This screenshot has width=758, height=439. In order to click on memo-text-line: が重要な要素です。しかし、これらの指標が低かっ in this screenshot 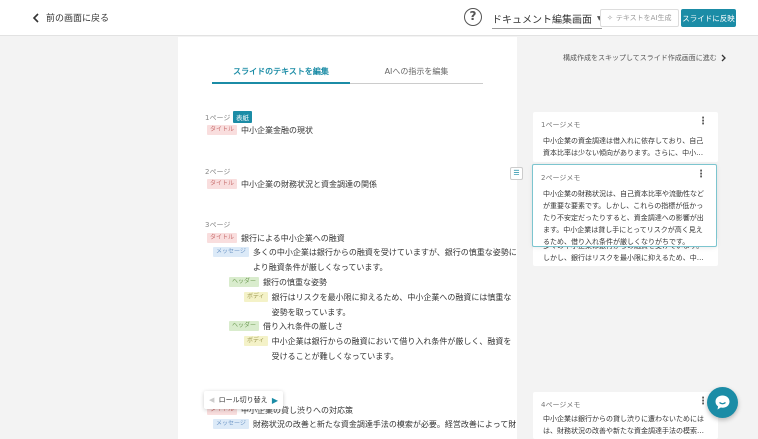, I will do `click(623, 206)`.